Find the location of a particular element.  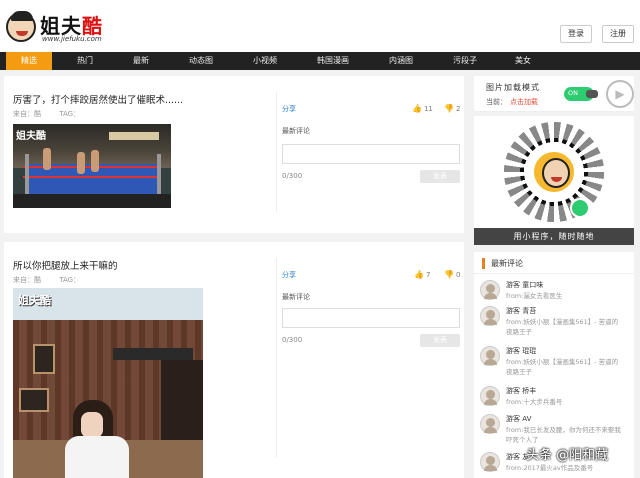

comment-author: 游客 童口味 is located at coordinates (525, 285).